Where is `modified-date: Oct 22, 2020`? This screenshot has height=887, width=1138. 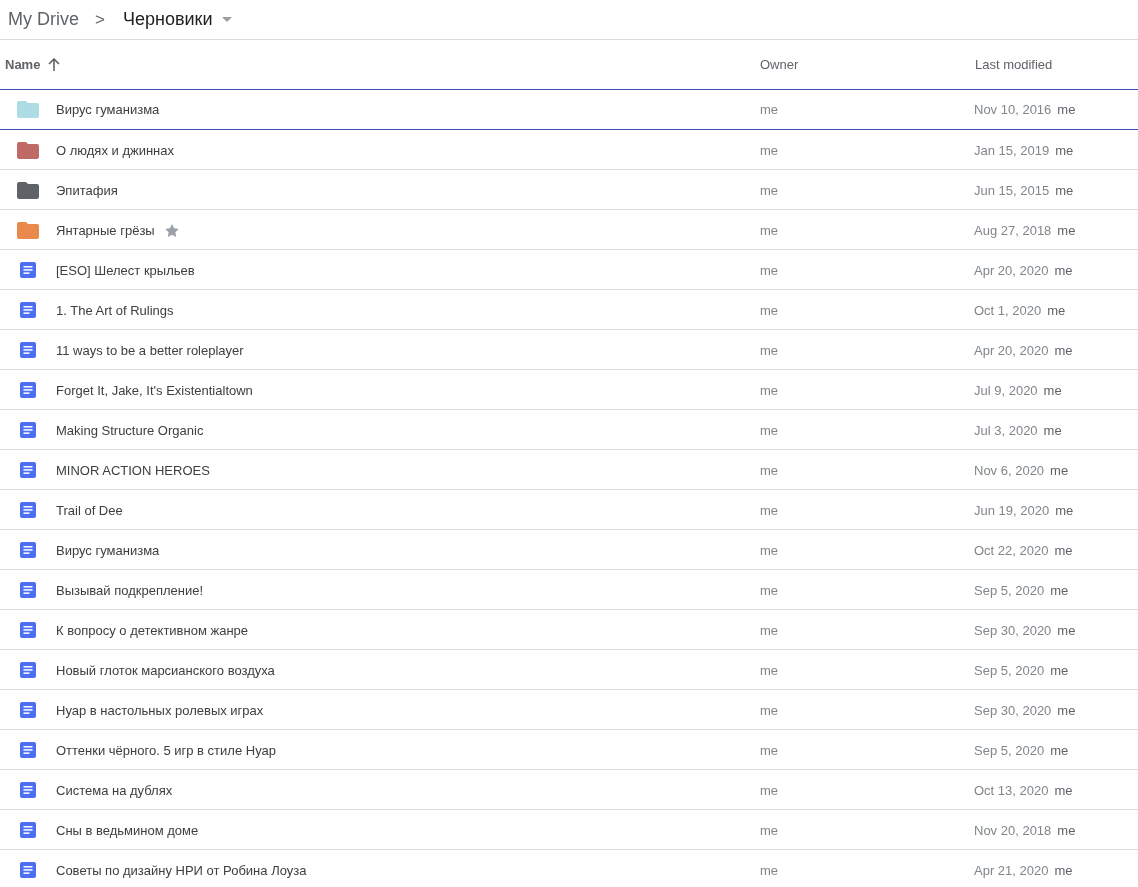
modified-date: Oct 22, 2020 is located at coordinates (1011, 550).